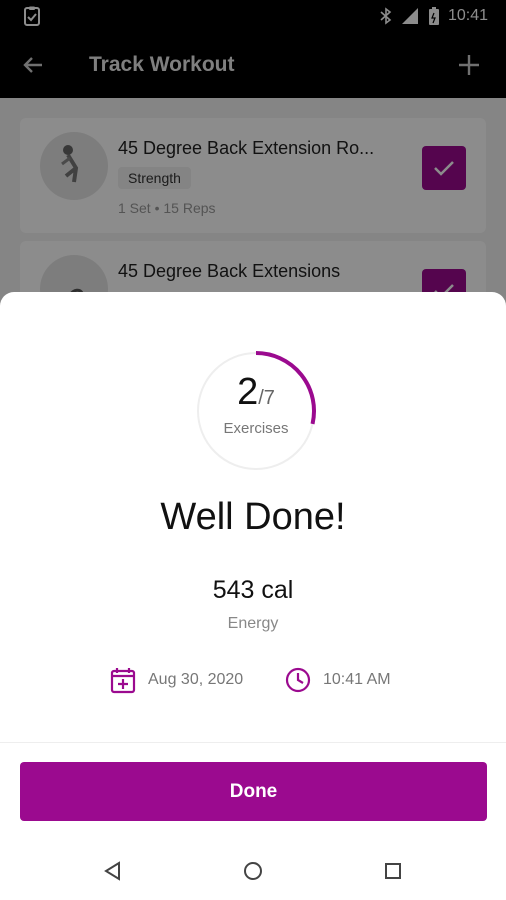 Image resolution: width=506 pixels, height=900 pixels. What do you see at coordinates (123, 681) in the screenshot?
I see `calendar-add-icon` at bounding box center [123, 681].